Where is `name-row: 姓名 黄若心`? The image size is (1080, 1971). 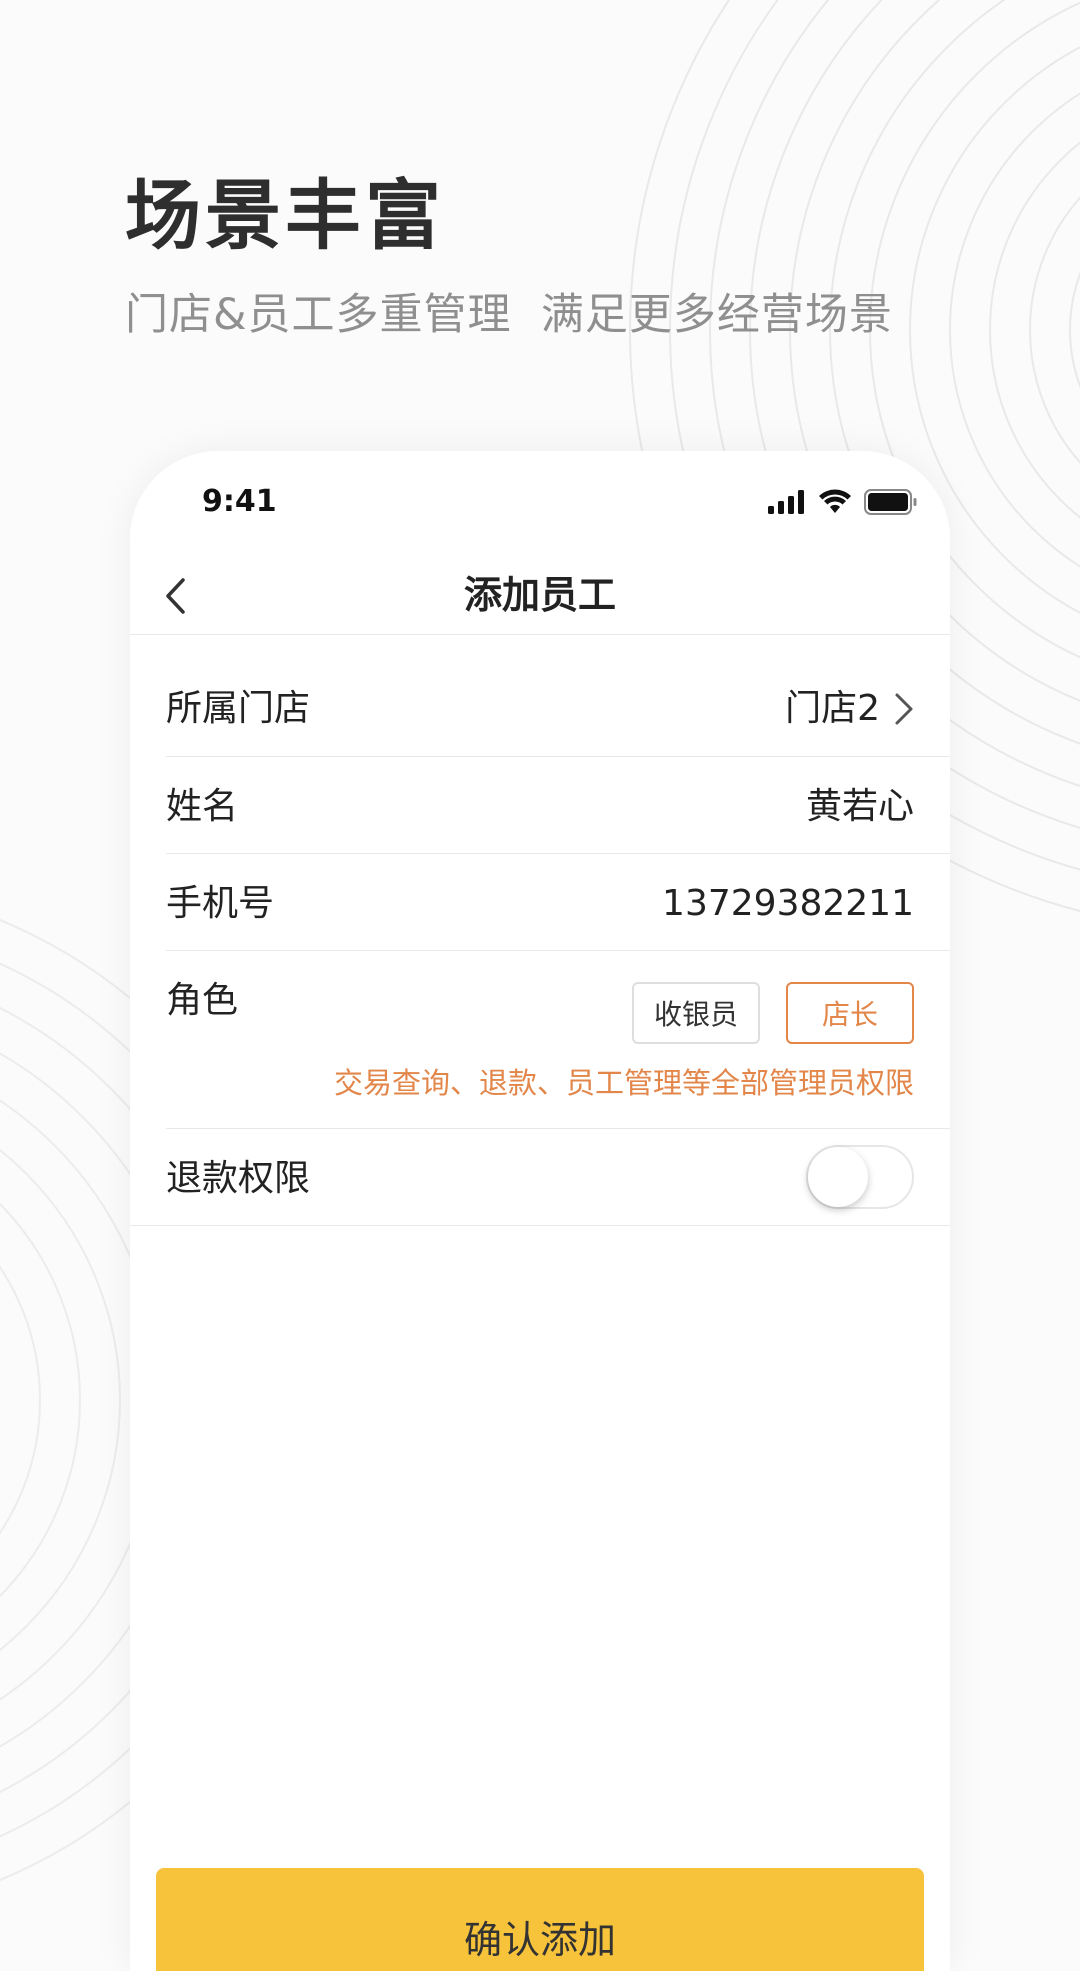 name-row: 姓名 黄若心 is located at coordinates (558, 805).